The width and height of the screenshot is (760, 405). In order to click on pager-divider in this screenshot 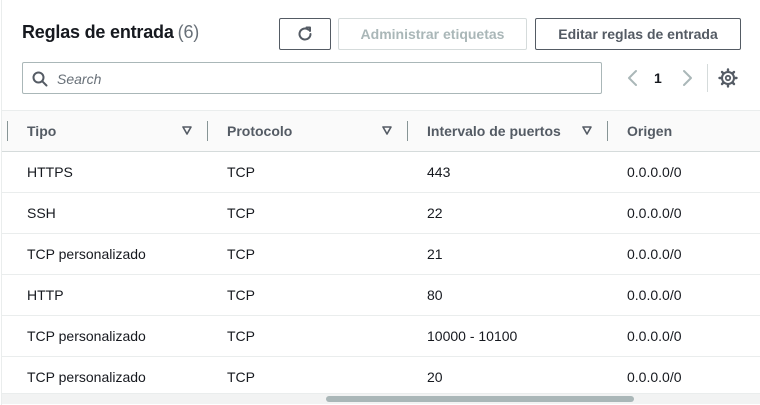, I will do `click(707, 78)`.